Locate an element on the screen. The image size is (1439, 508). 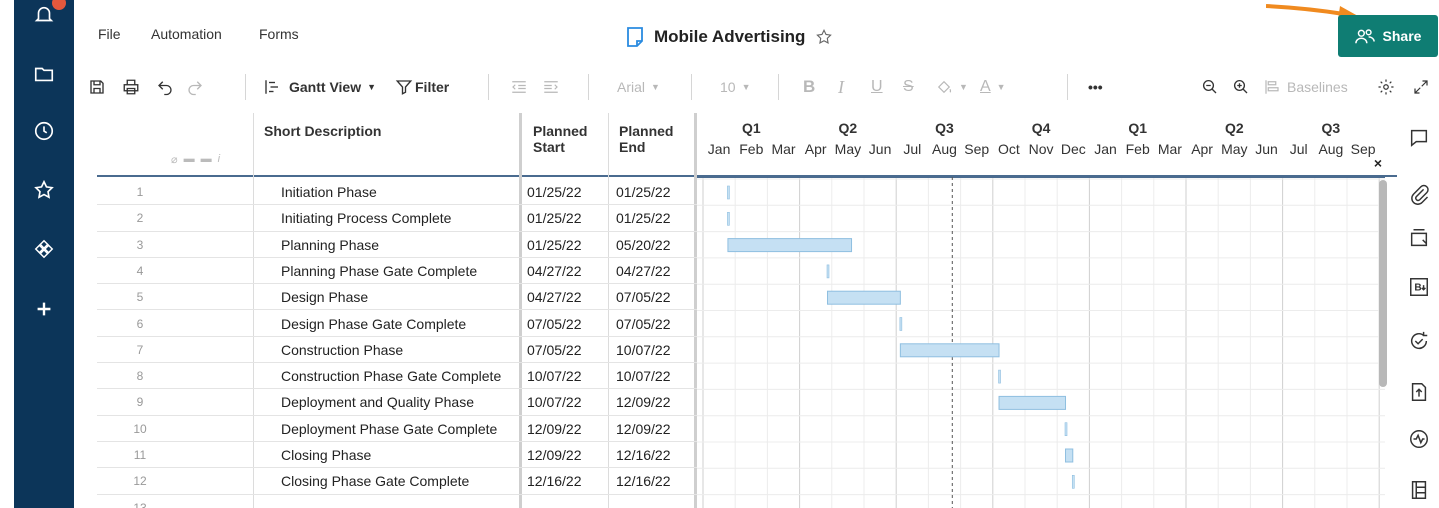
more-options-button: ••• is located at coordinates (1095, 87).